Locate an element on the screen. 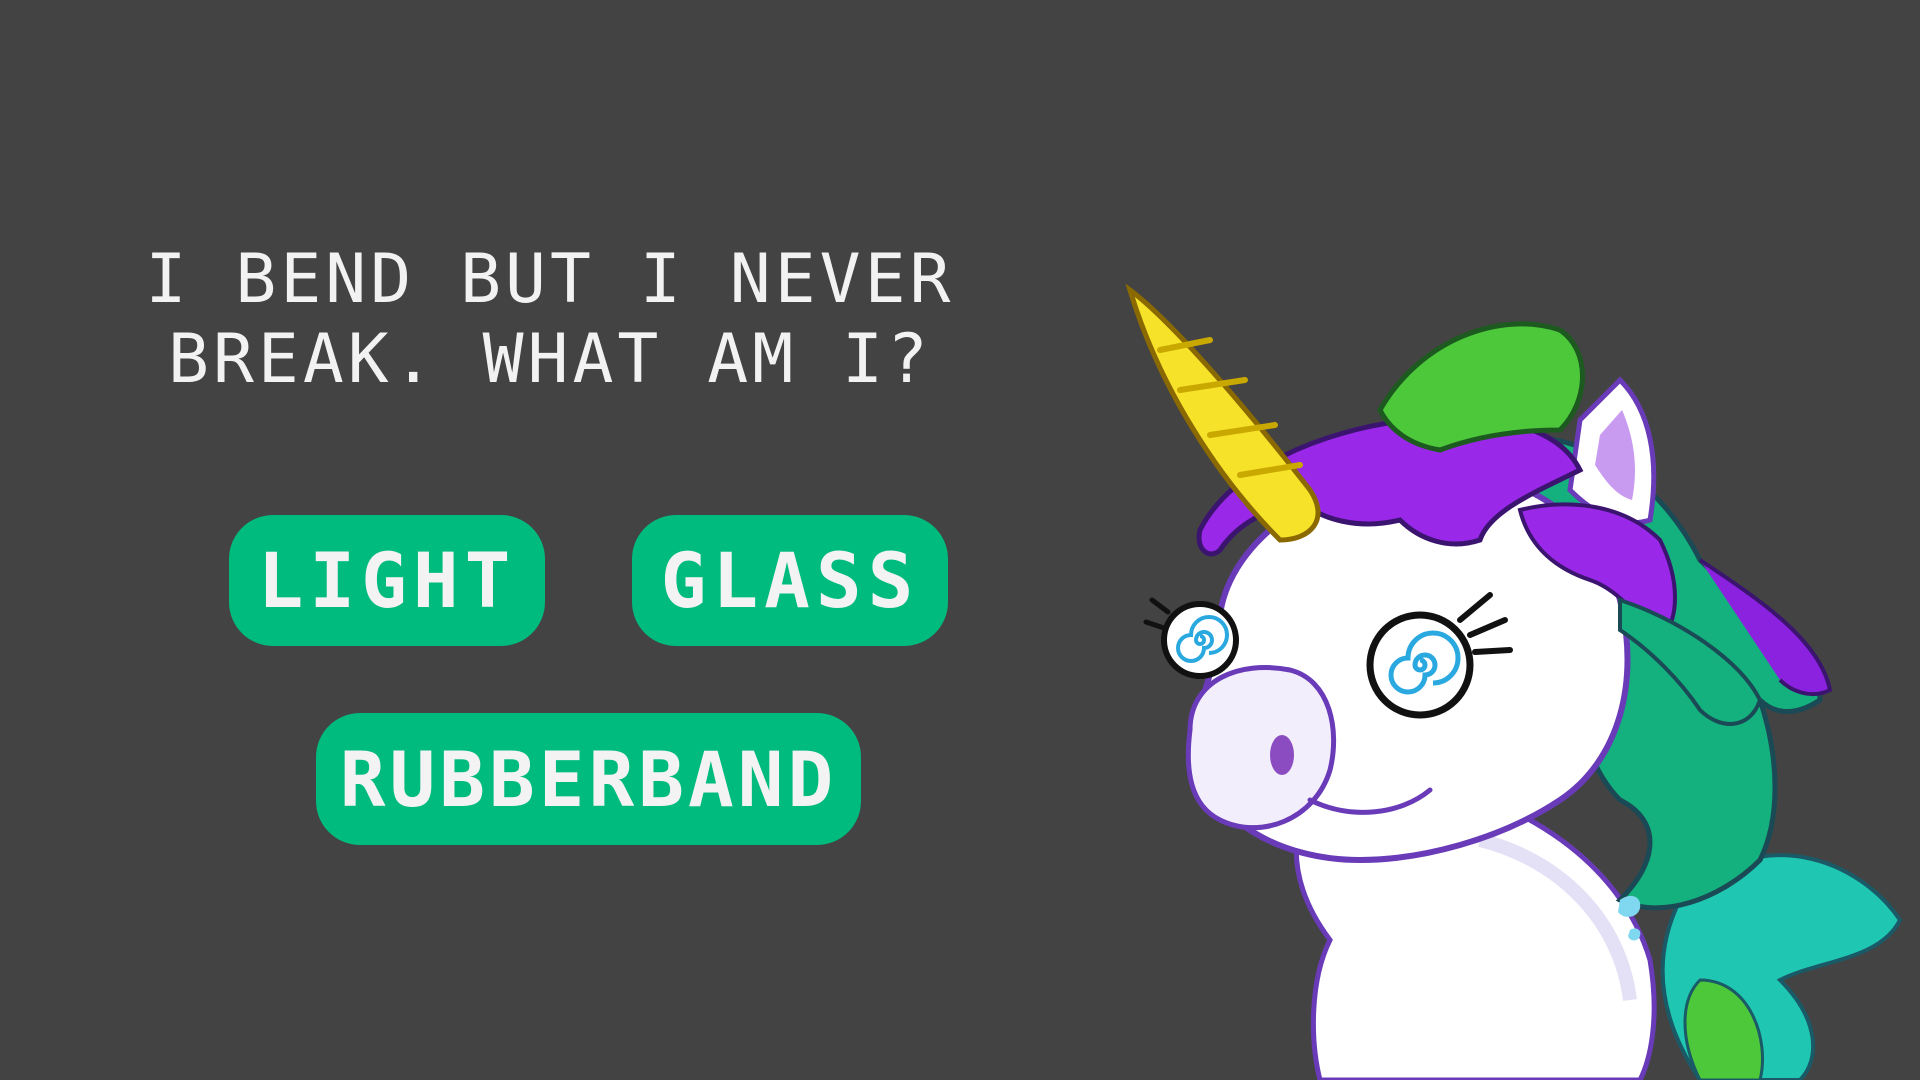  riddle-line-2: BREAK. WHAT AM I? is located at coordinates (550, 359).